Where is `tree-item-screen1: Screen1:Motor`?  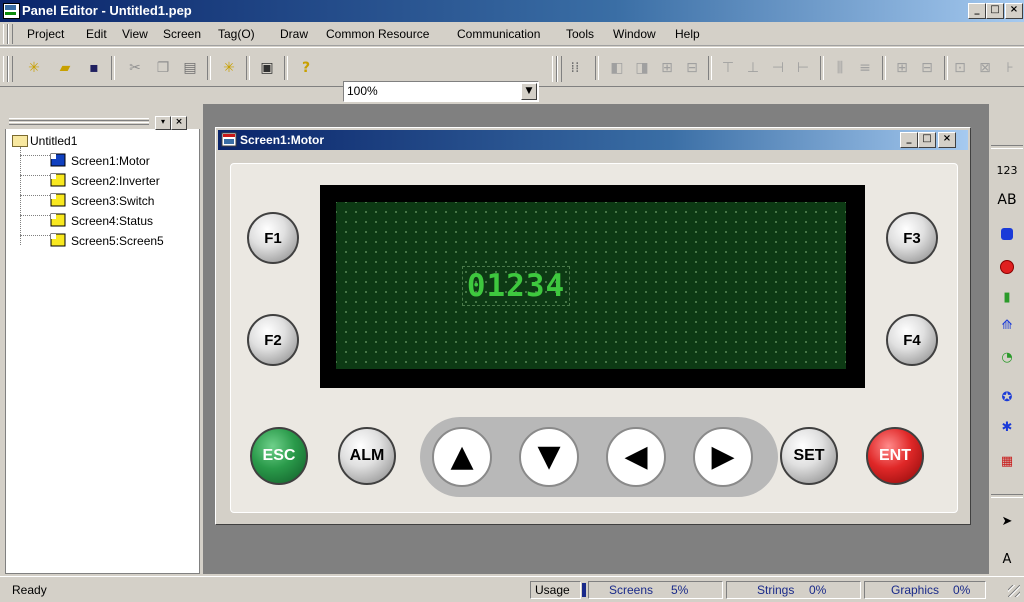
tree-item-screen1: Screen1:Motor is located at coordinates (110, 161).